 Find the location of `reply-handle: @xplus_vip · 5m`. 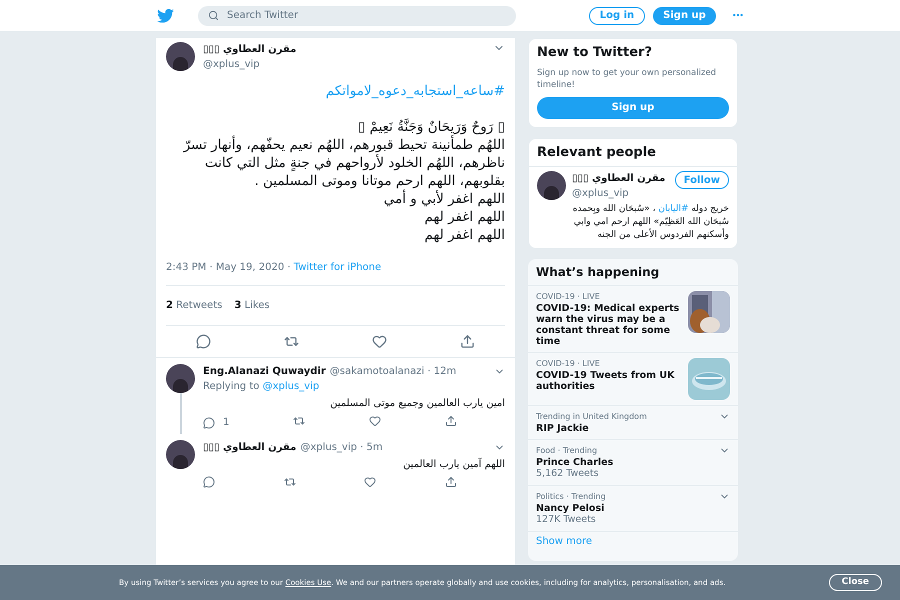

reply-handle: @xplus_vip · 5m is located at coordinates (341, 447).